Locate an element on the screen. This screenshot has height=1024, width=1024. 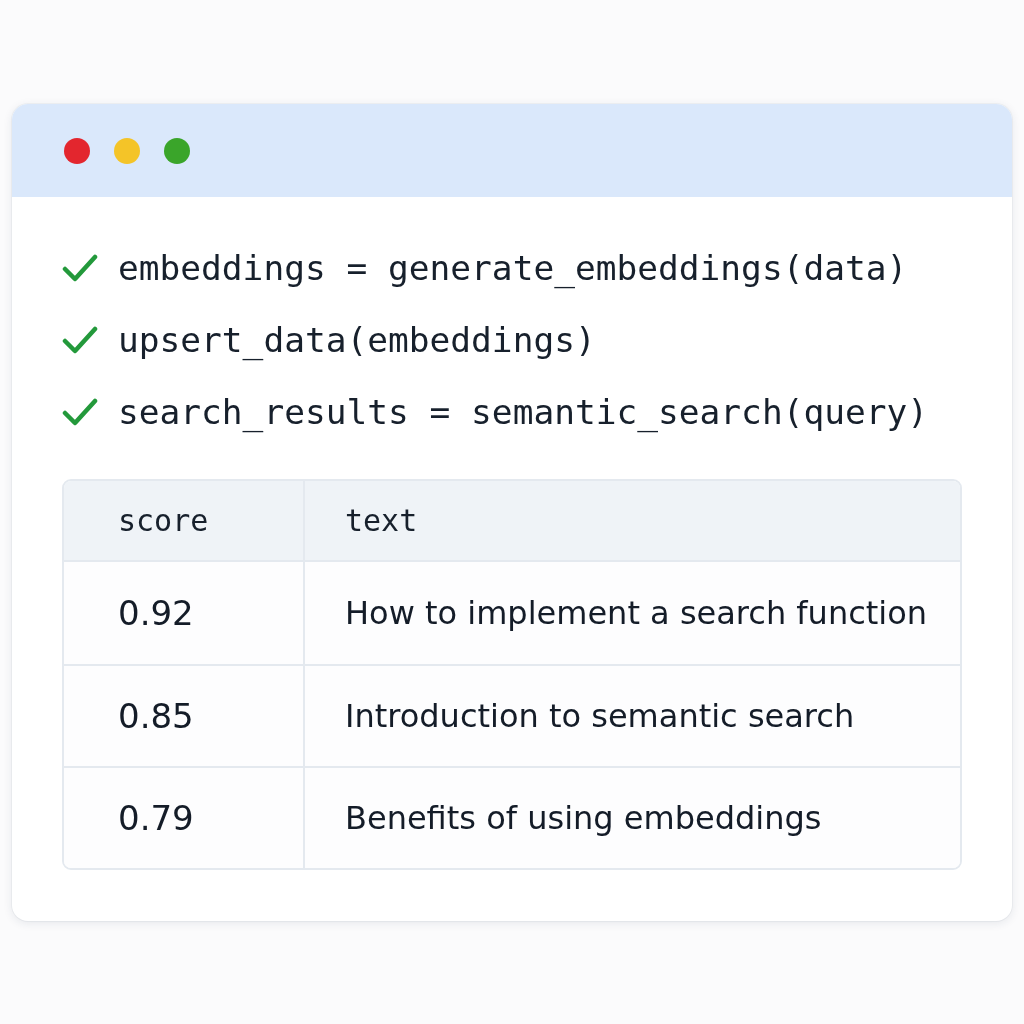
code-line: search_results = semantic_search(query) is located at coordinates (523, 412).